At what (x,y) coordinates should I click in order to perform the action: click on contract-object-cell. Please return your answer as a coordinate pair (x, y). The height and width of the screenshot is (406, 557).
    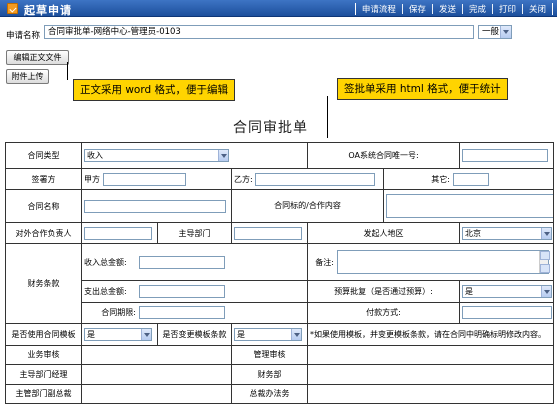
    Looking at the image, I should click on (468, 206).